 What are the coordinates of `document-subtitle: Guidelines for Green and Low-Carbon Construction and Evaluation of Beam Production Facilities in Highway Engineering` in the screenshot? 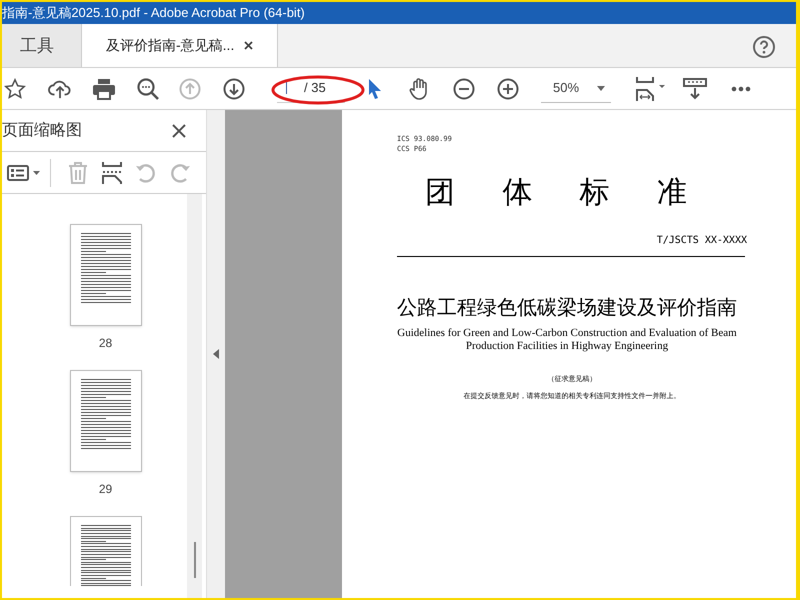 It's located at (567, 340).